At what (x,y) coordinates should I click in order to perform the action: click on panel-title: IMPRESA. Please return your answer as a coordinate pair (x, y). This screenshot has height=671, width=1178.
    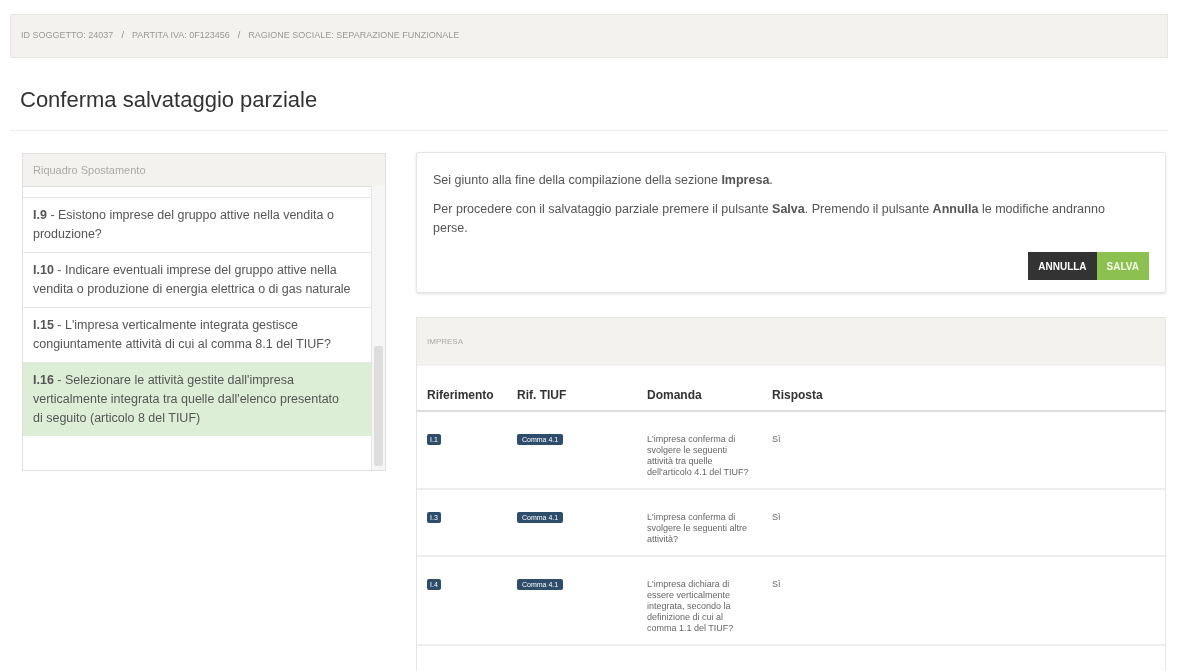
    Looking at the image, I should click on (791, 342).